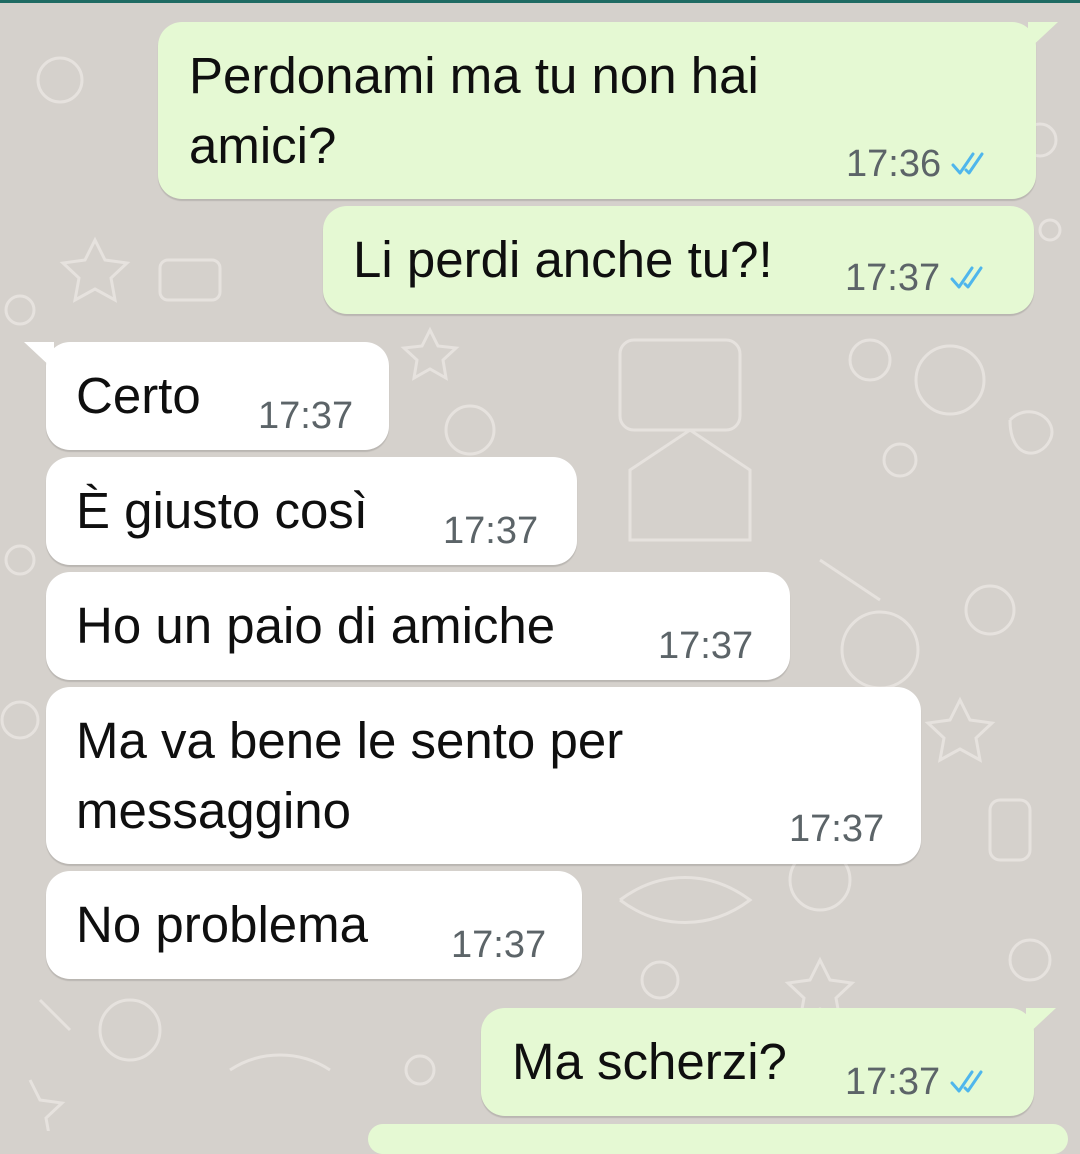 The width and height of the screenshot is (1080, 1154). Describe the element at coordinates (718, 1139) in the screenshot. I see `message-bubble-outgoing-partial` at that location.